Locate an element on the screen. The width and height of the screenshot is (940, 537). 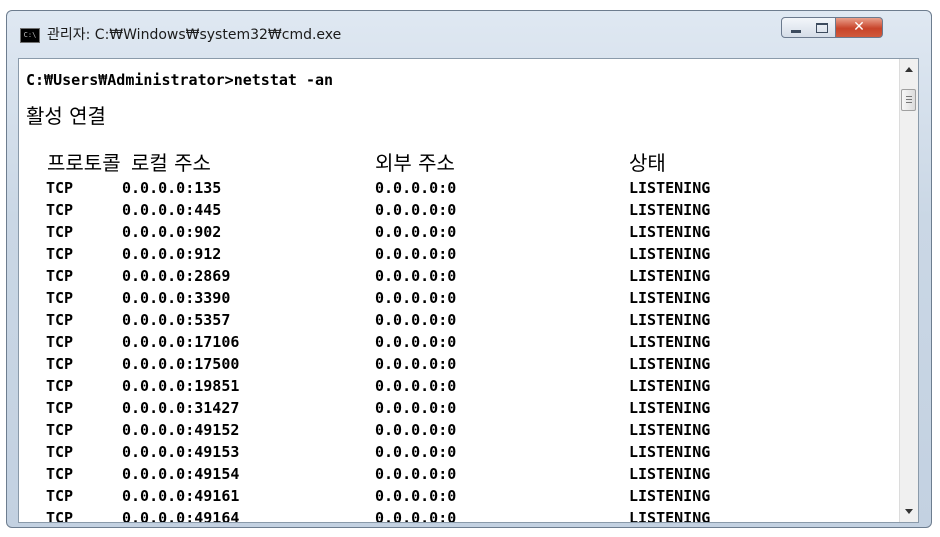
cell-local: 0.0.0.0:19851 is located at coordinates (181, 386).